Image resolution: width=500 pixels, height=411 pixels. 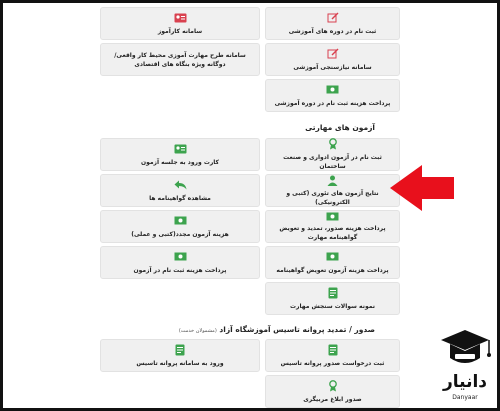 I want to click on danyaar-logo: دانیار Danyaar, so click(x=465, y=368).